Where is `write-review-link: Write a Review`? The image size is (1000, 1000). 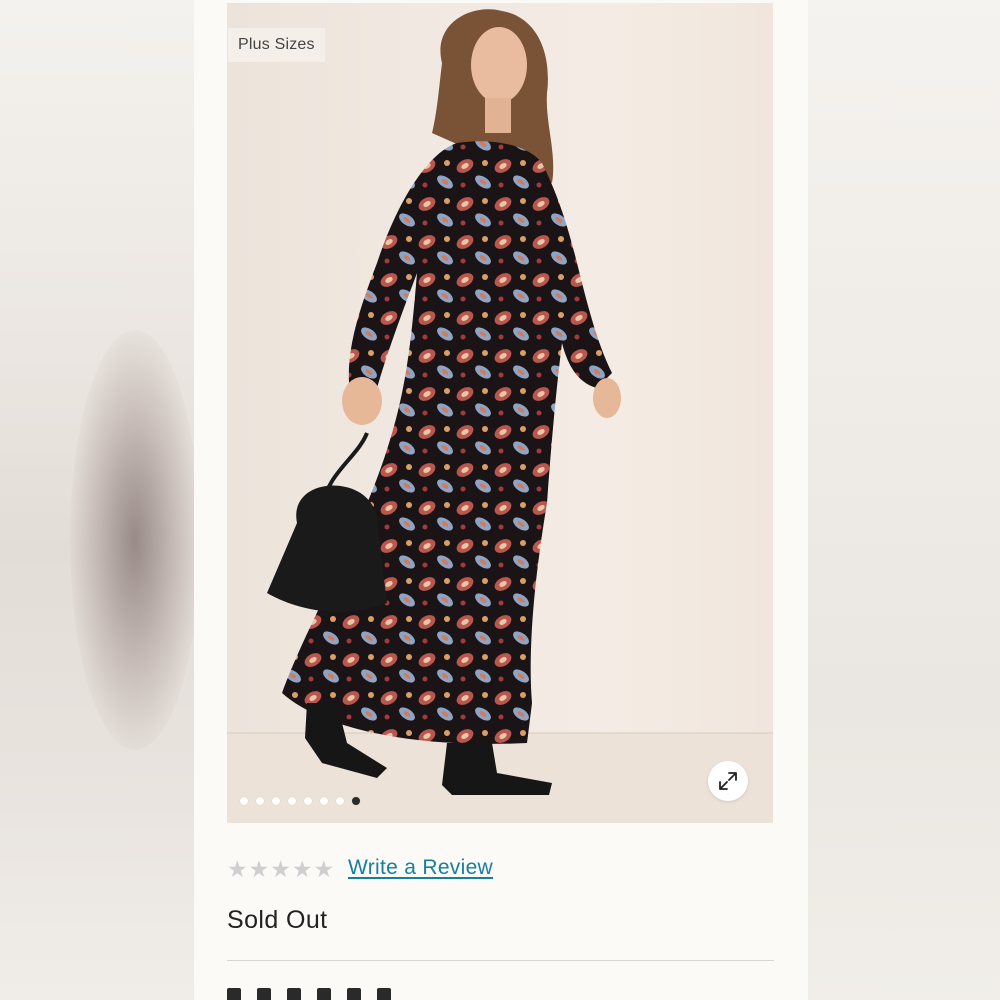 write-review-link: Write a Review is located at coordinates (420, 868).